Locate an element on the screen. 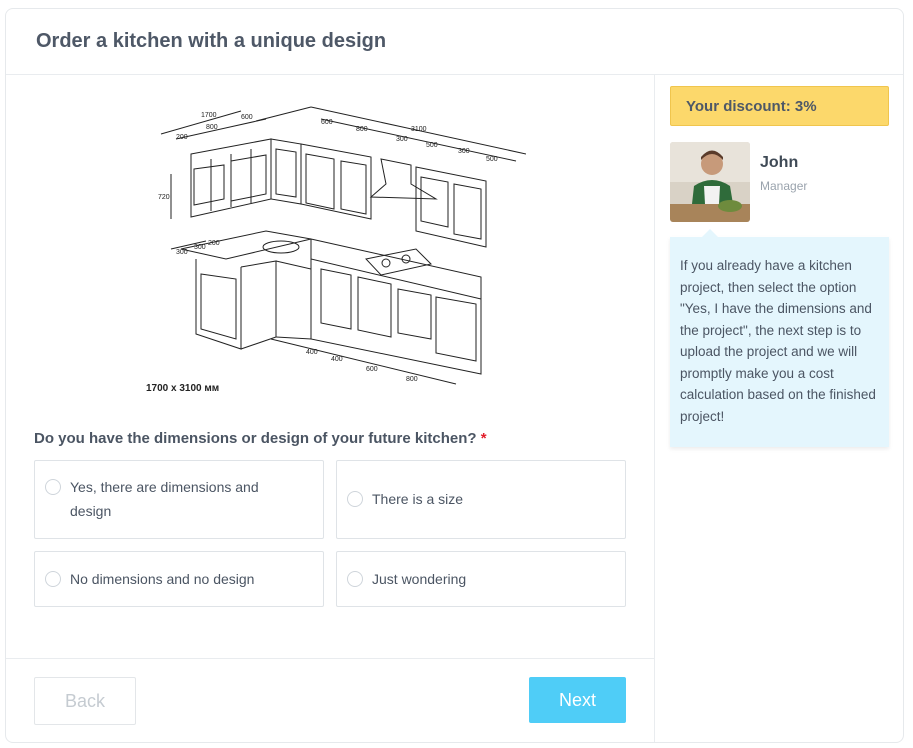 The height and width of the screenshot is (748, 913). manager-name: John is located at coordinates (779, 162).